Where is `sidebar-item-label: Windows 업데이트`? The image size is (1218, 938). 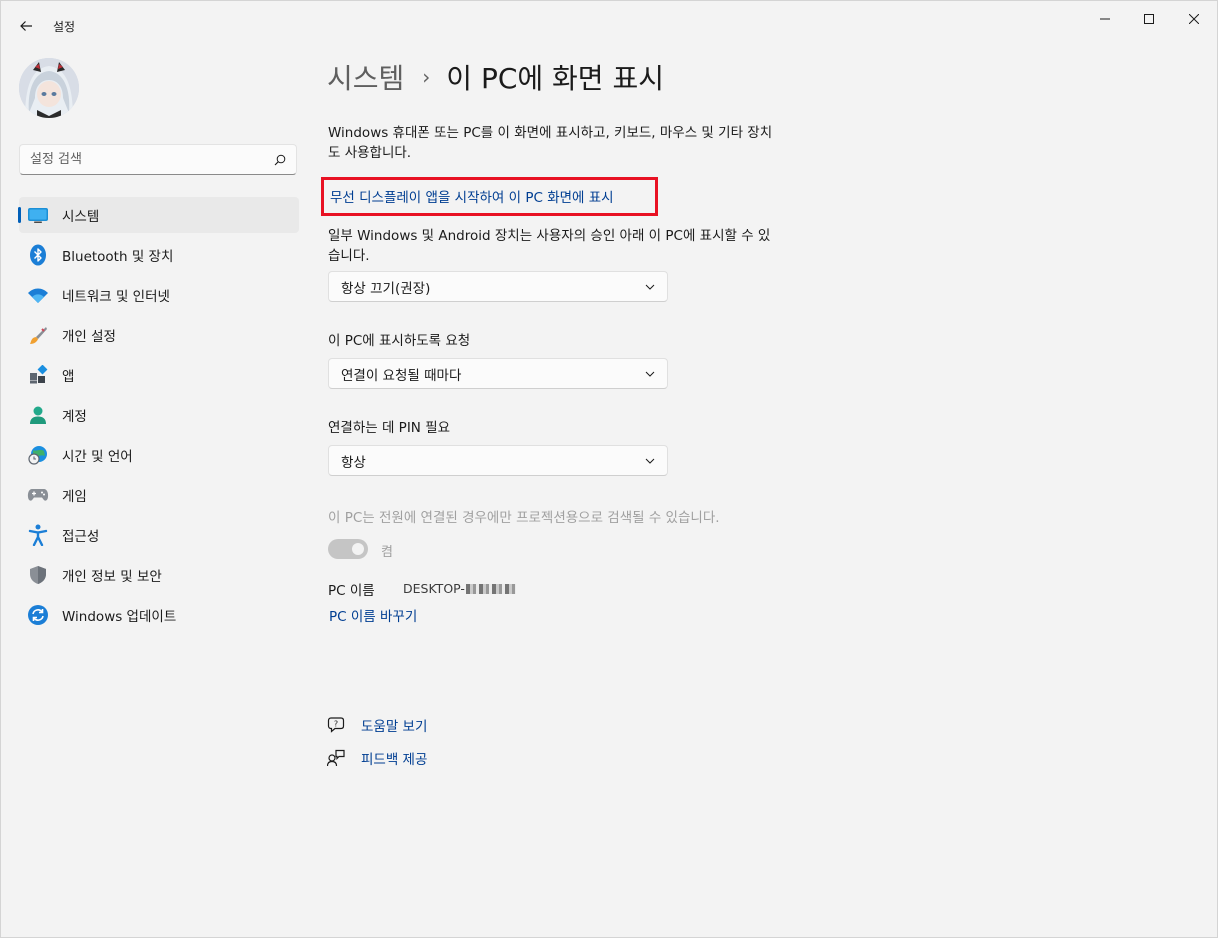 sidebar-item-label: Windows 업데이트 is located at coordinates (119, 617).